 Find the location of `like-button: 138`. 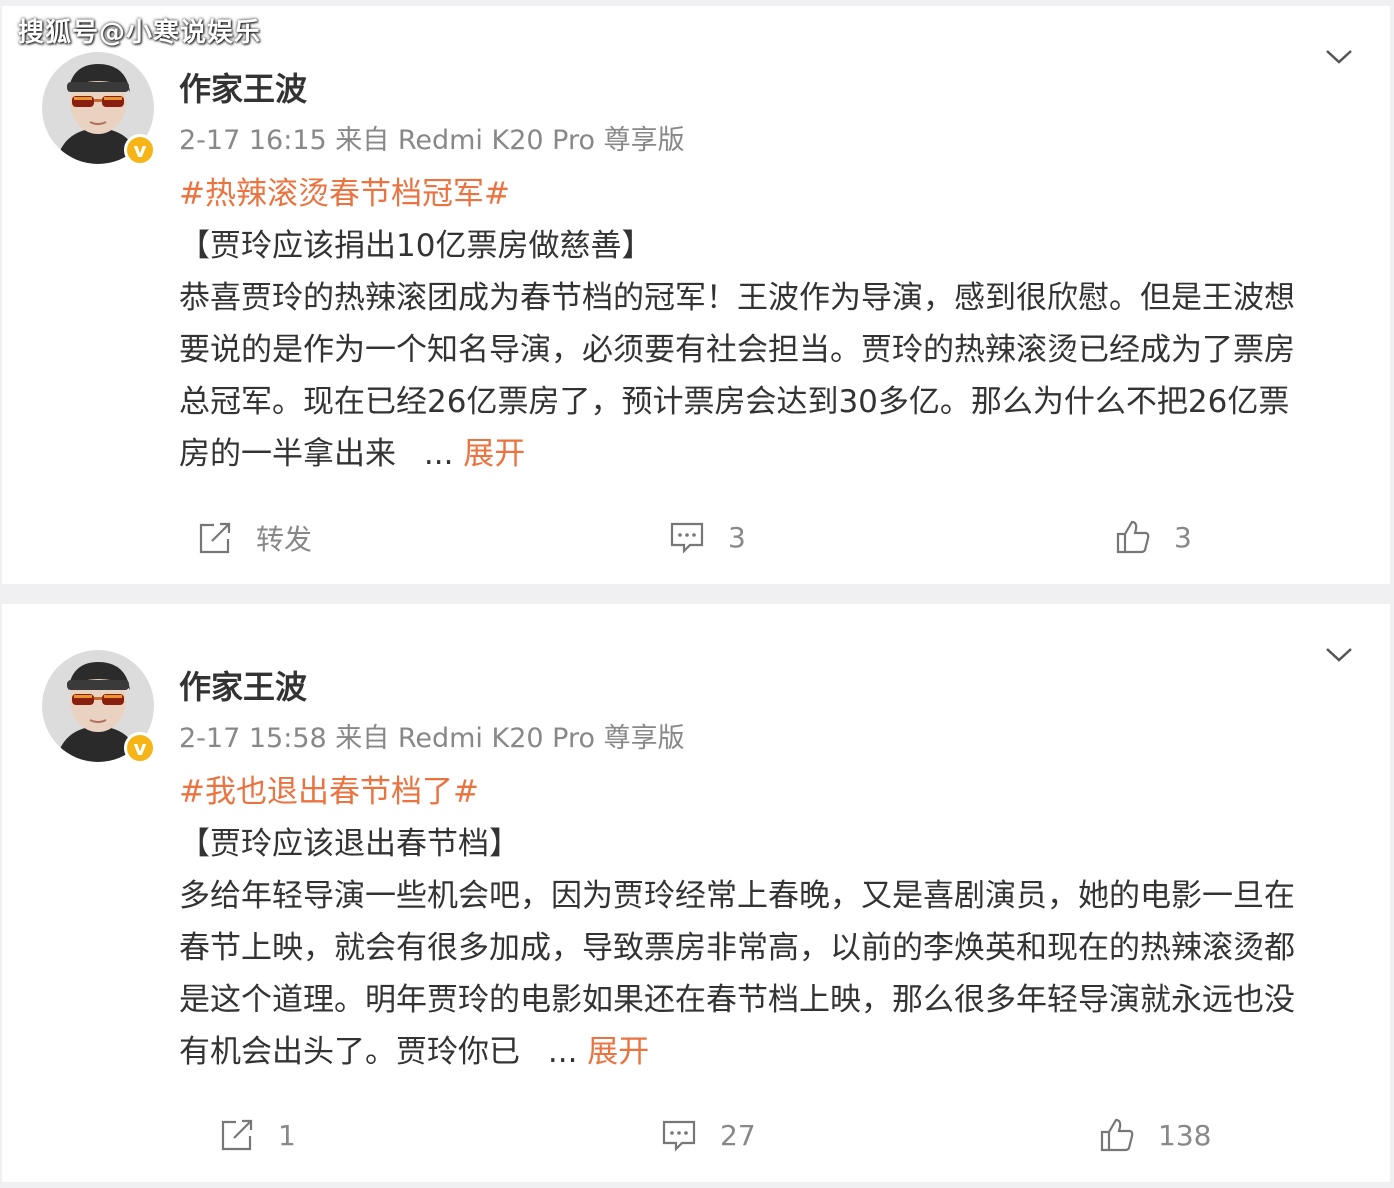

like-button: 138 is located at coordinates (1154, 1135).